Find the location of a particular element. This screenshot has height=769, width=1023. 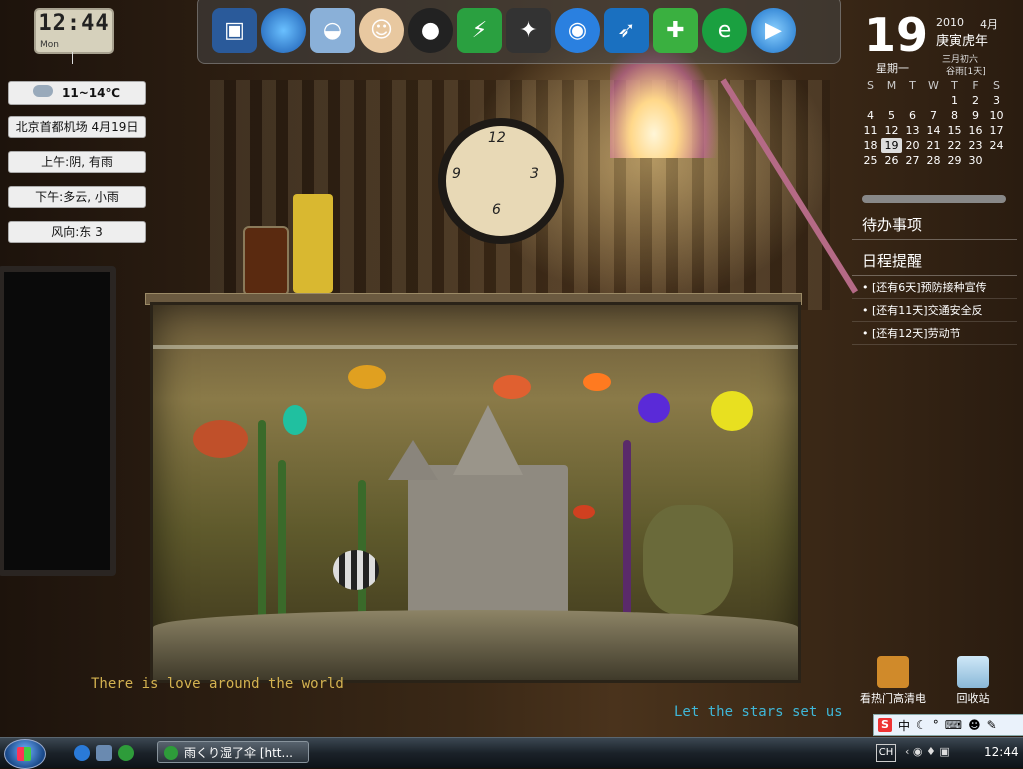

wrench-icon: ✎ is located at coordinates (992, 725).